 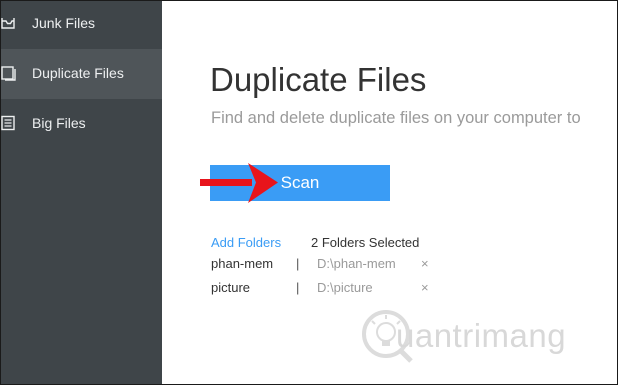 I want to click on sidebar-item-duplicate-files: Duplicate Files, so click(x=81, y=74).